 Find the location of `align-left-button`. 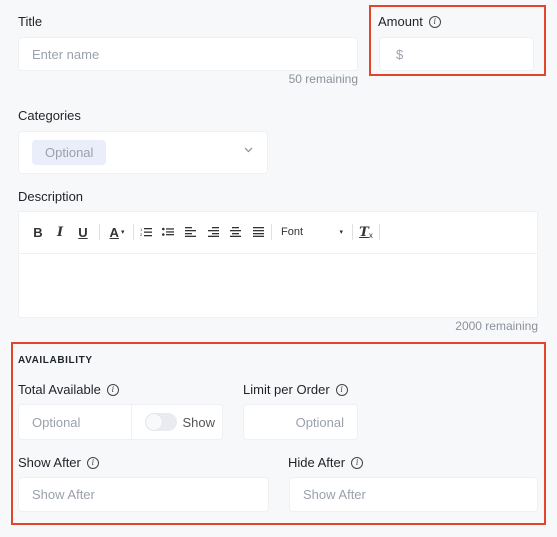

align-left-button is located at coordinates (190, 232).